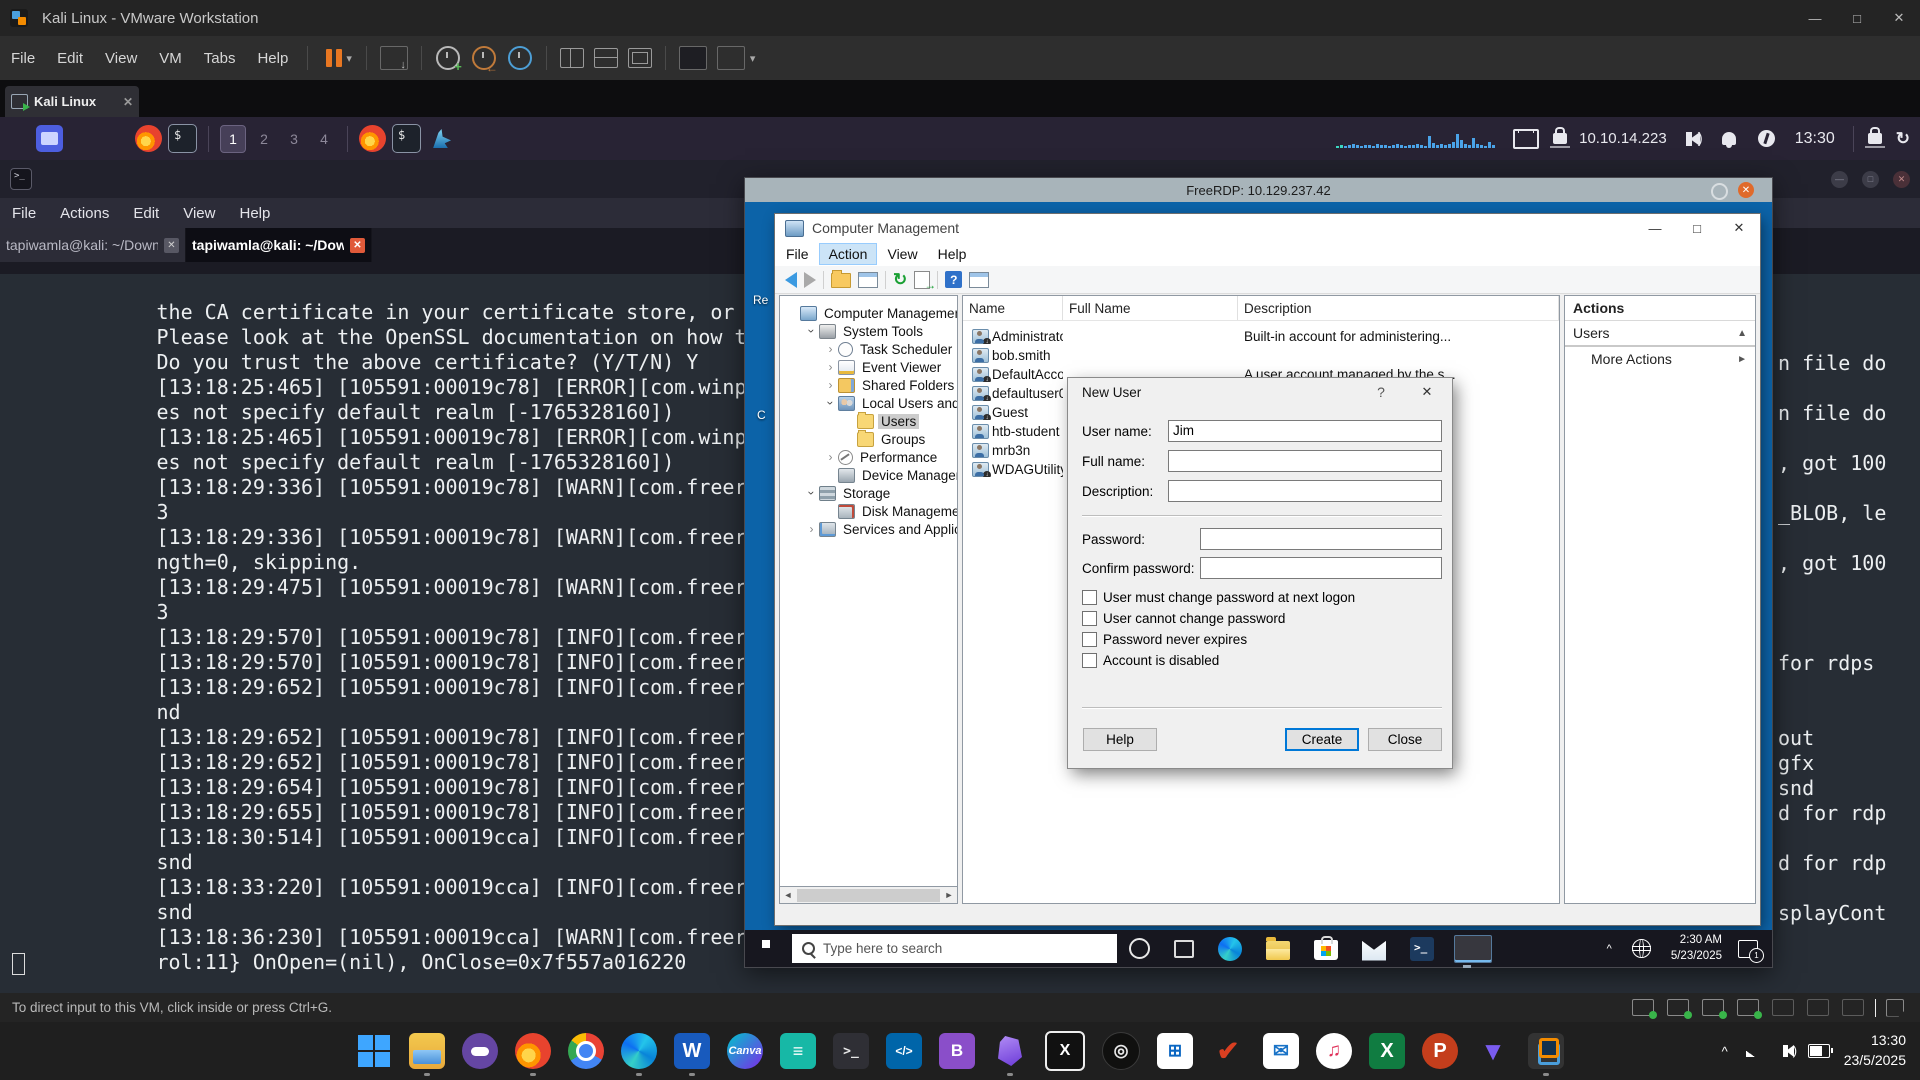  I want to click on close-icon: ✕, so click(1899, 18).